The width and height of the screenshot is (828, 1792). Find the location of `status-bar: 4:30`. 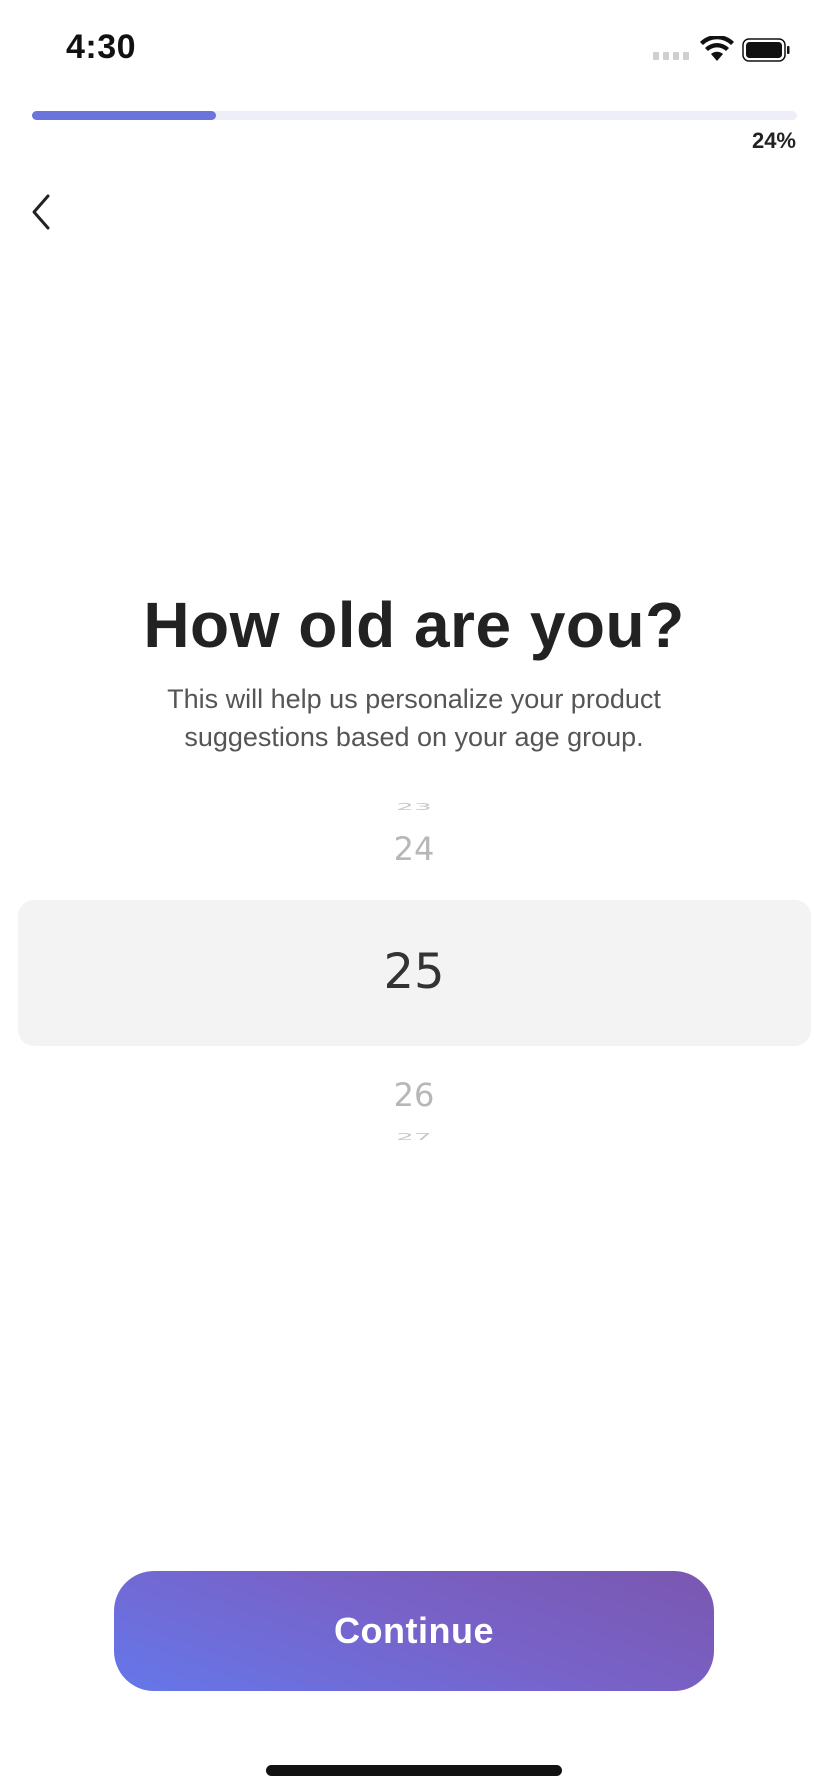

status-bar: 4:30 is located at coordinates (414, 50).